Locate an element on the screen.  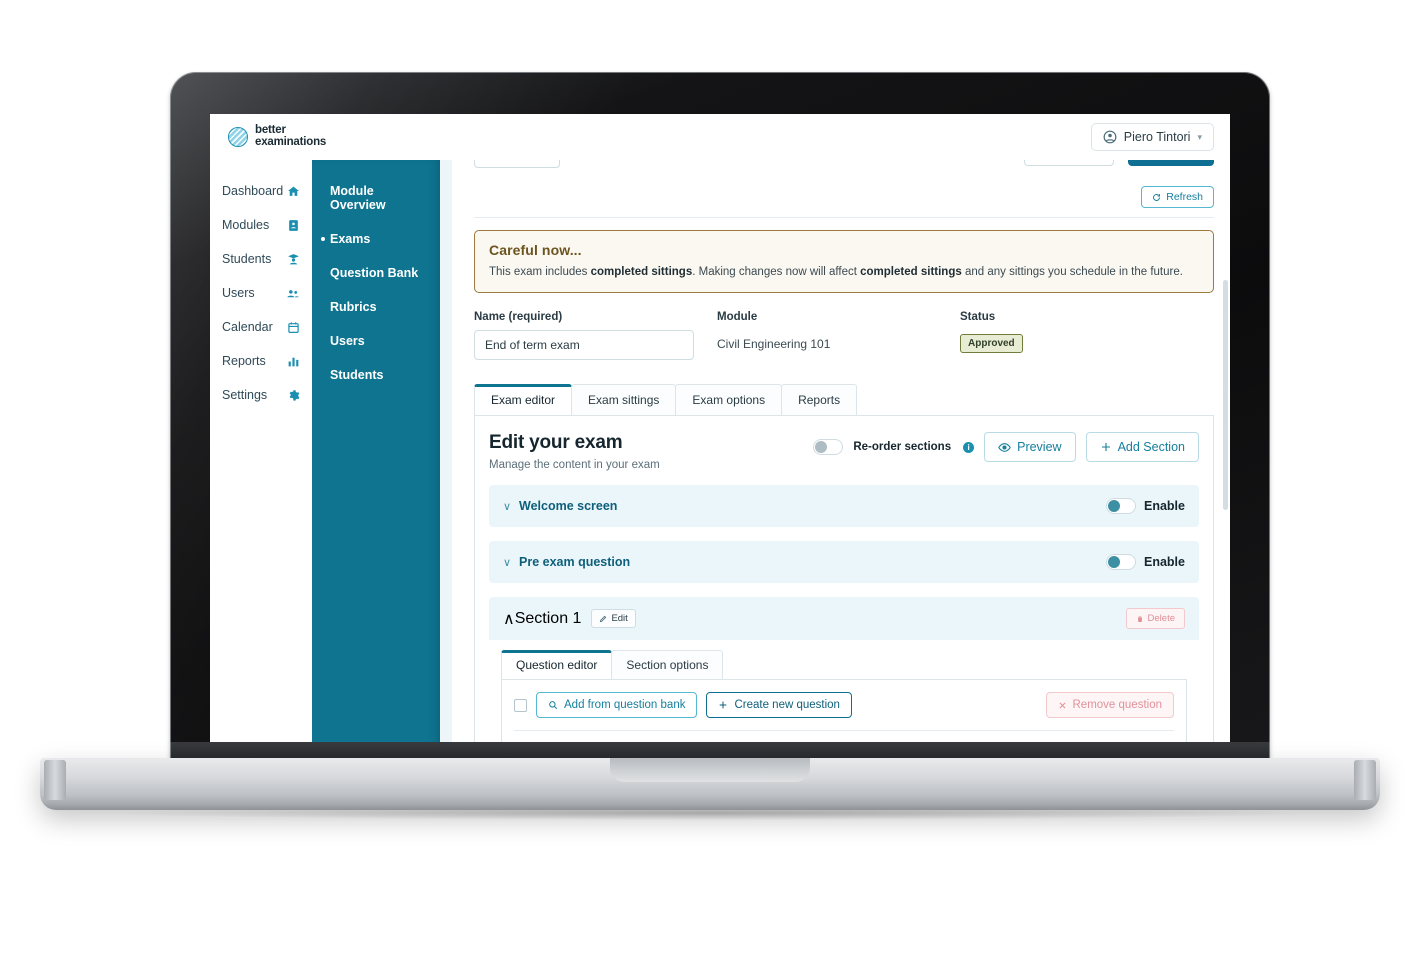
section-edit-label: Edit is located at coordinates (619, 619).